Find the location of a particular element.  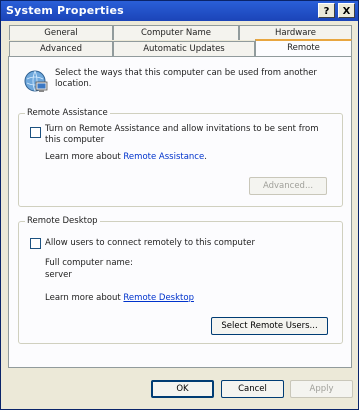

close-button: X is located at coordinates (346, 10).